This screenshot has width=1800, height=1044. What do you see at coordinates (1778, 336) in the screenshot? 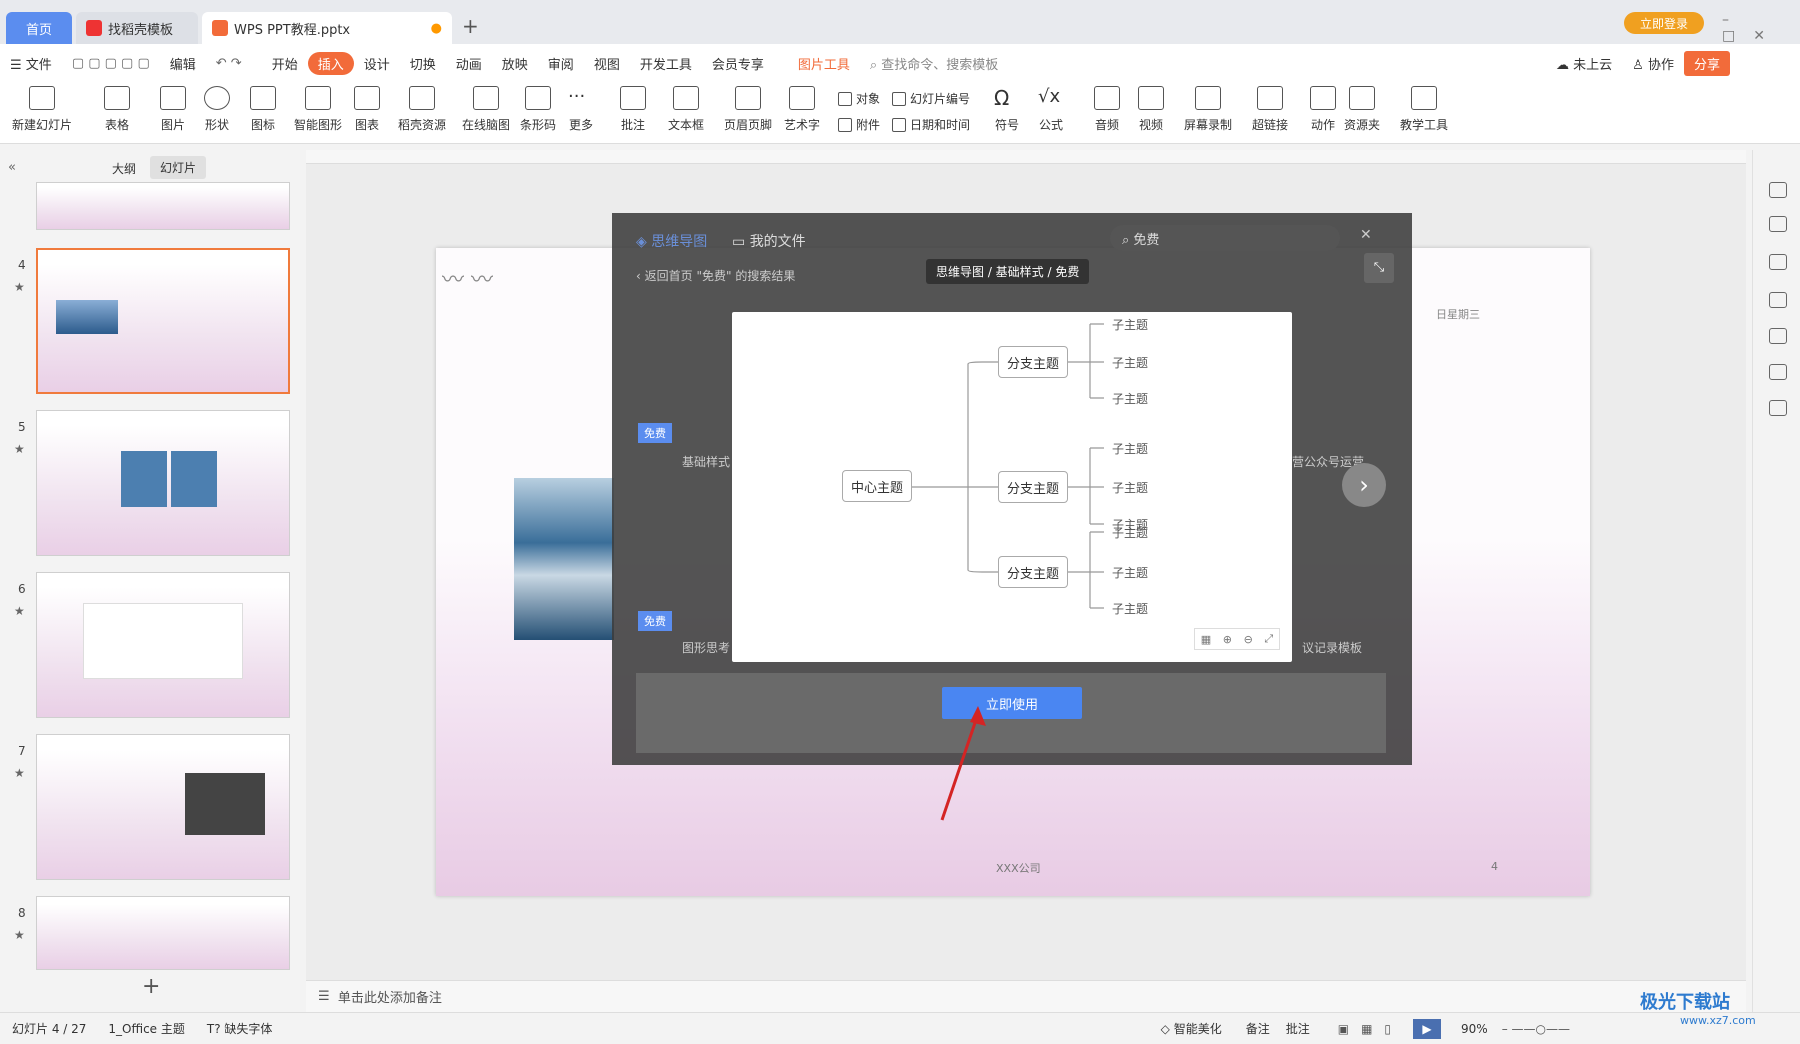
I see `image-tool-icon` at bounding box center [1778, 336].